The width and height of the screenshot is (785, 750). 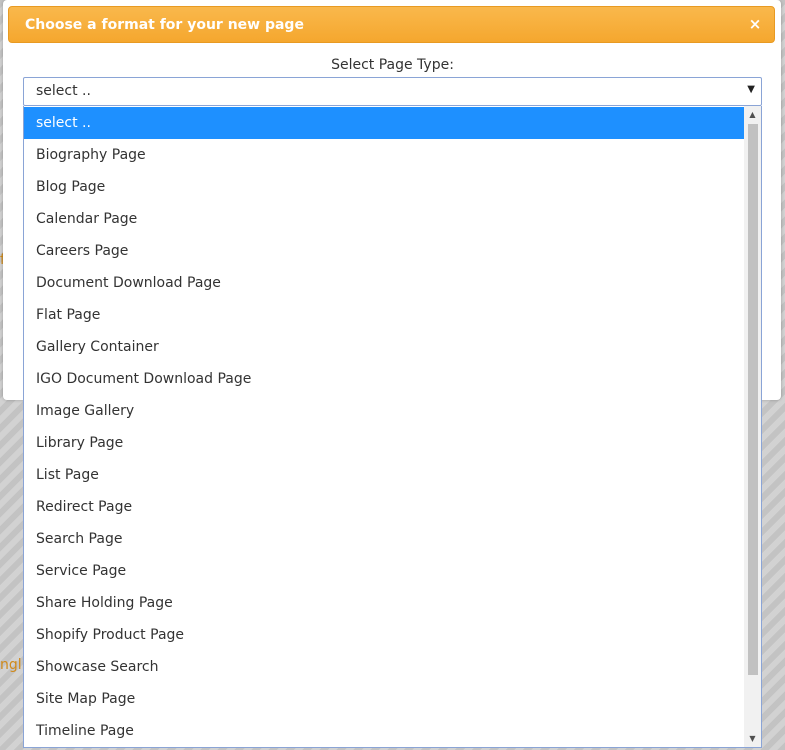 What do you see at coordinates (392, 65) in the screenshot?
I see `page-type-label: Select Page Type:` at bounding box center [392, 65].